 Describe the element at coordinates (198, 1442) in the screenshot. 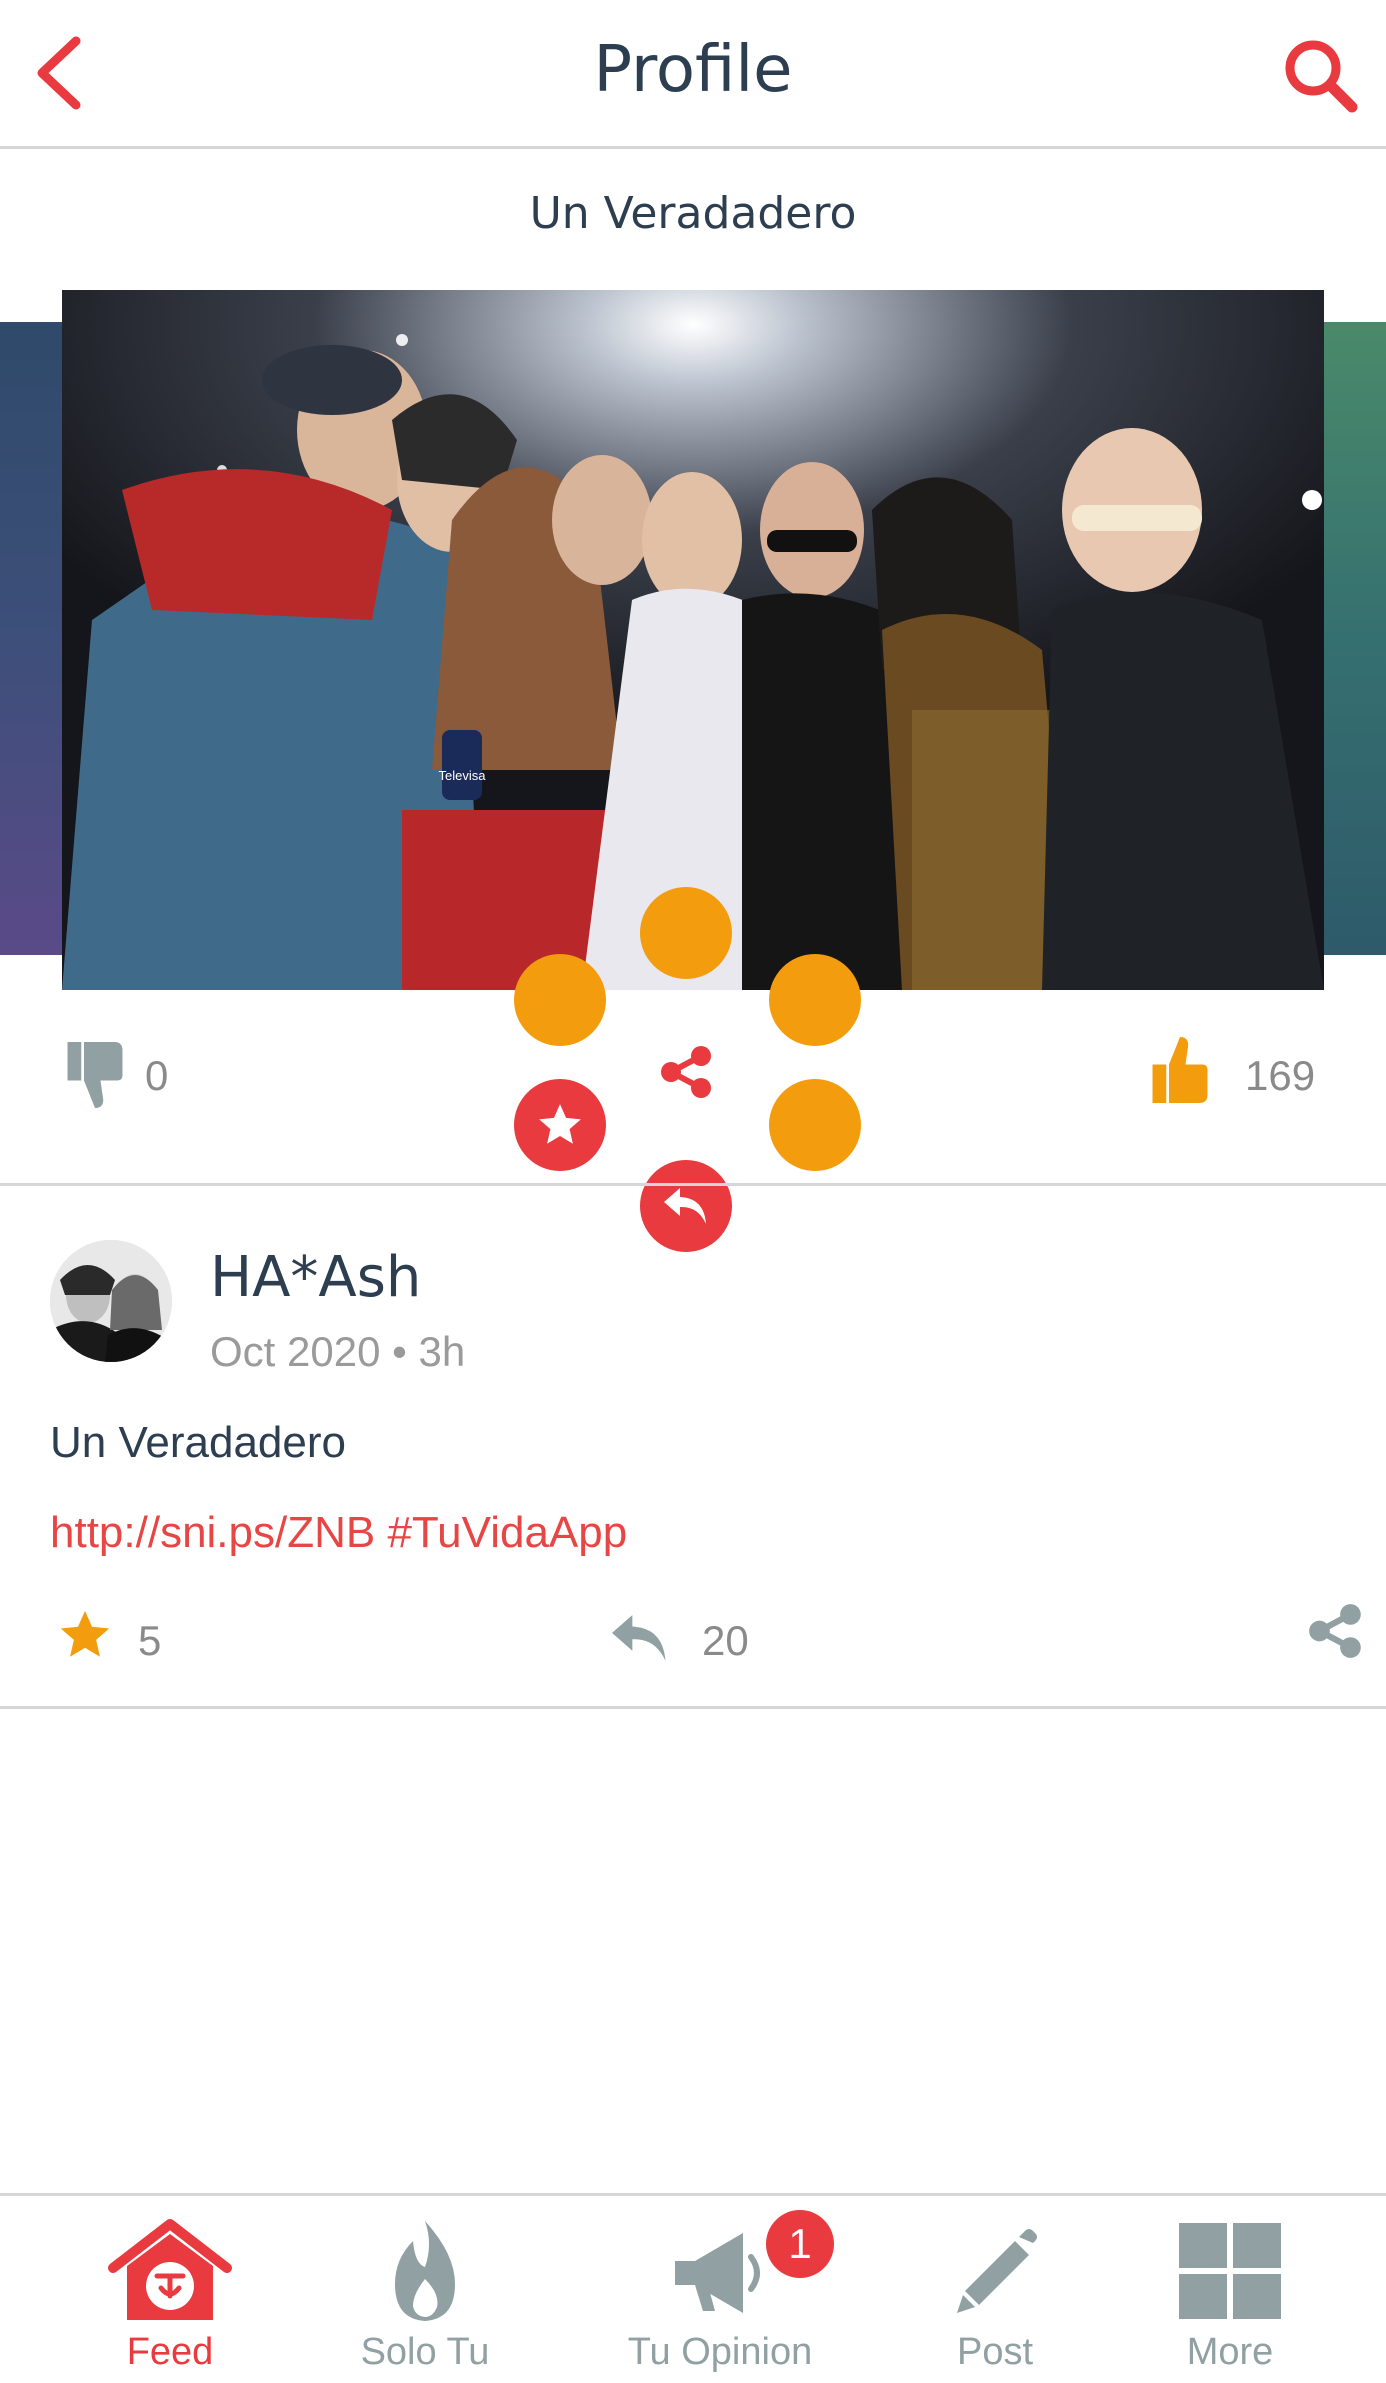

I see `post-text: Un Veradadero` at that location.